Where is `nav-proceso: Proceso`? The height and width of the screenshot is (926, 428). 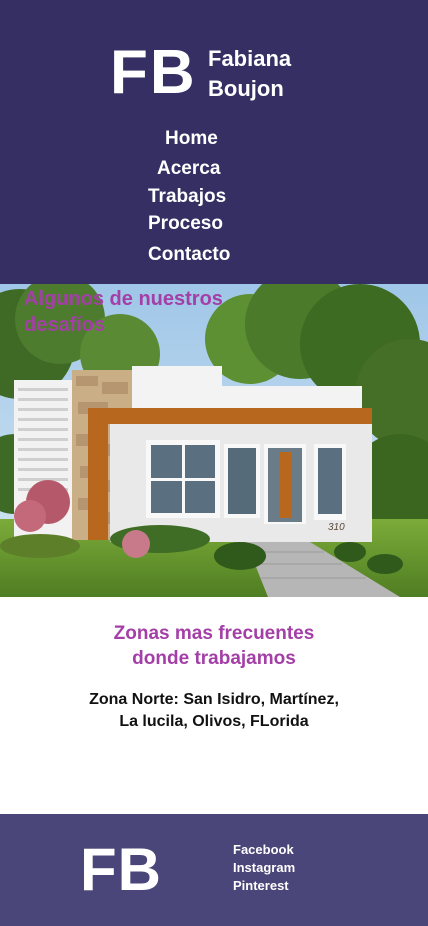 nav-proceso: Proceso is located at coordinates (185, 224).